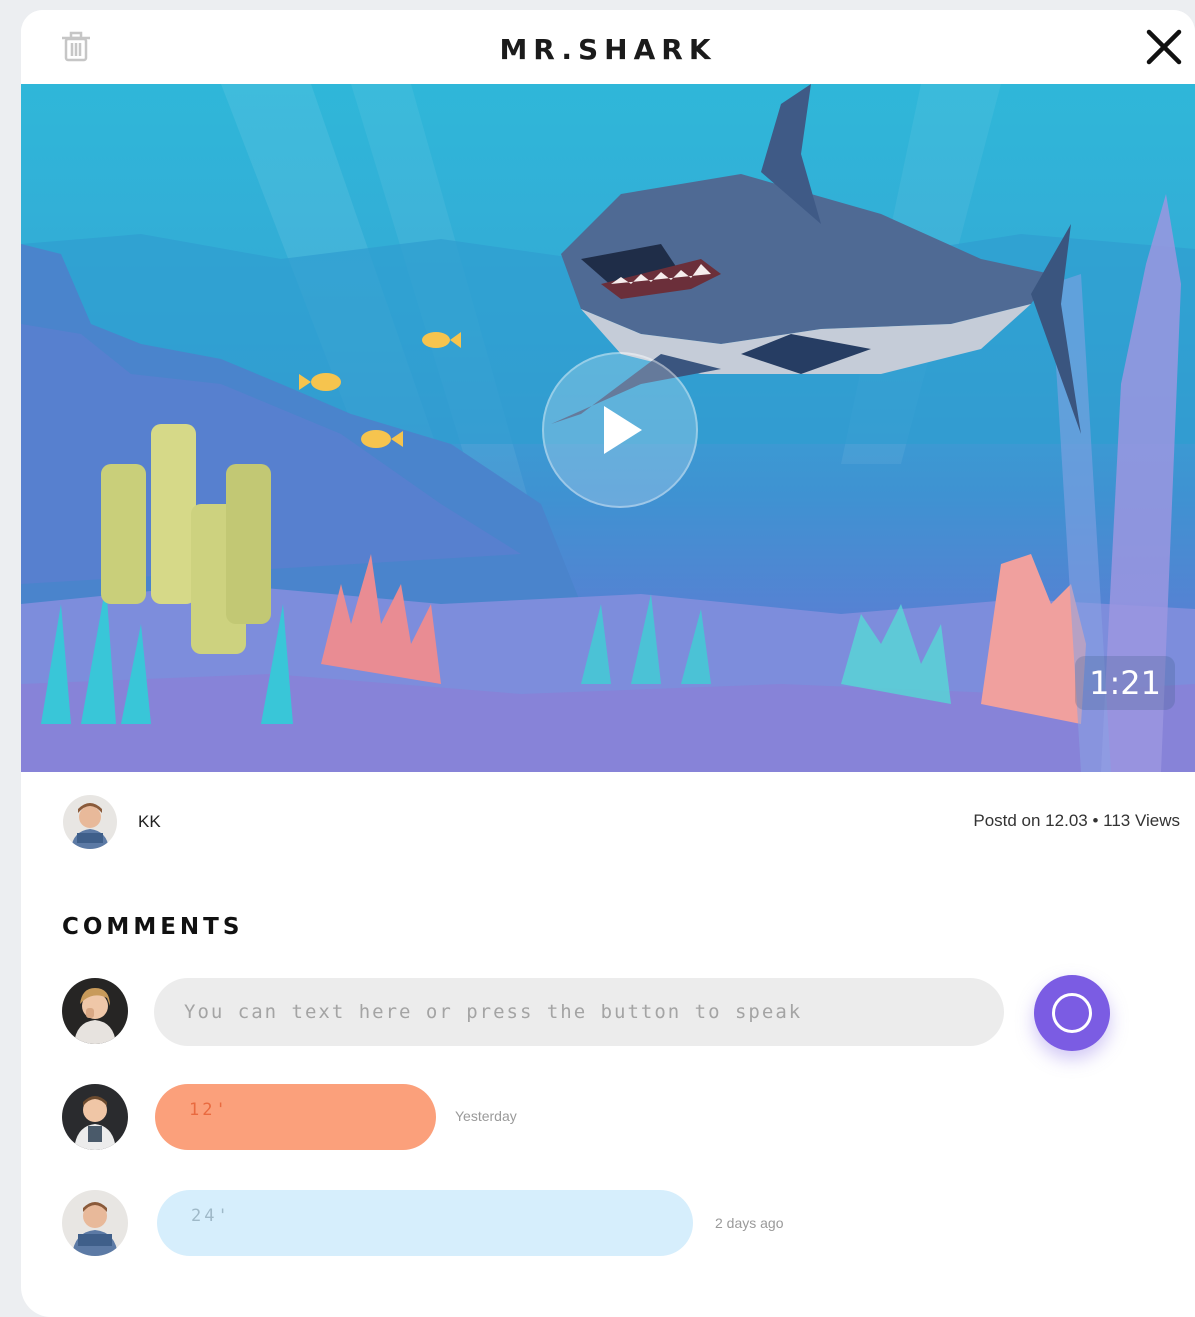  I want to click on voice-comment-duration: 12', so click(209, 1110).